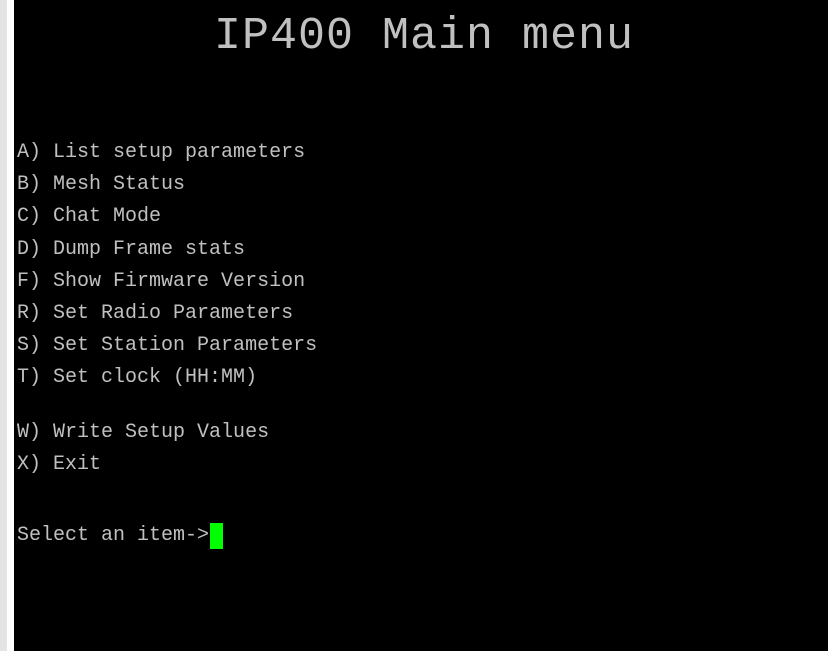 The height and width of the screenshot is (651, 828). Describe the element at coordinates (119, 185) in the screenshot. I see `menu-label: Mesh Status` at that location.